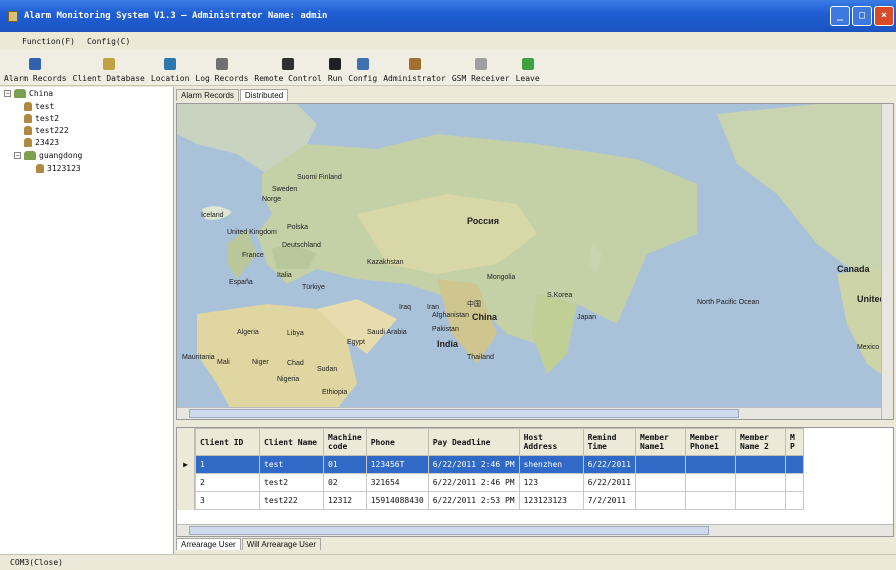  Describe the element at coordinates (397, 482) in the screenshot. I see `table-cell: 321654` at that location.